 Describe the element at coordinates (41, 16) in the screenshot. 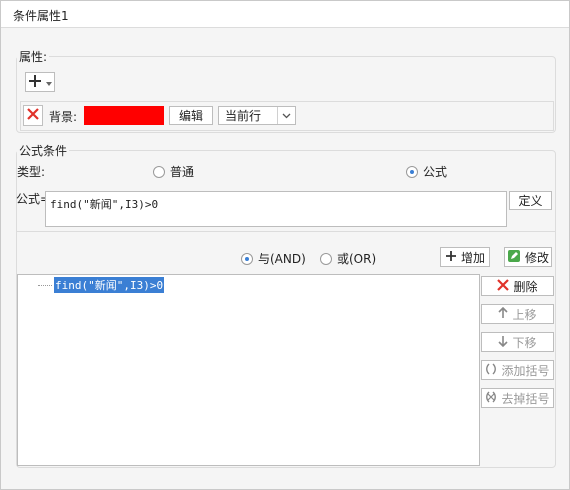

I see `window-title: 条件属性1` at that location.